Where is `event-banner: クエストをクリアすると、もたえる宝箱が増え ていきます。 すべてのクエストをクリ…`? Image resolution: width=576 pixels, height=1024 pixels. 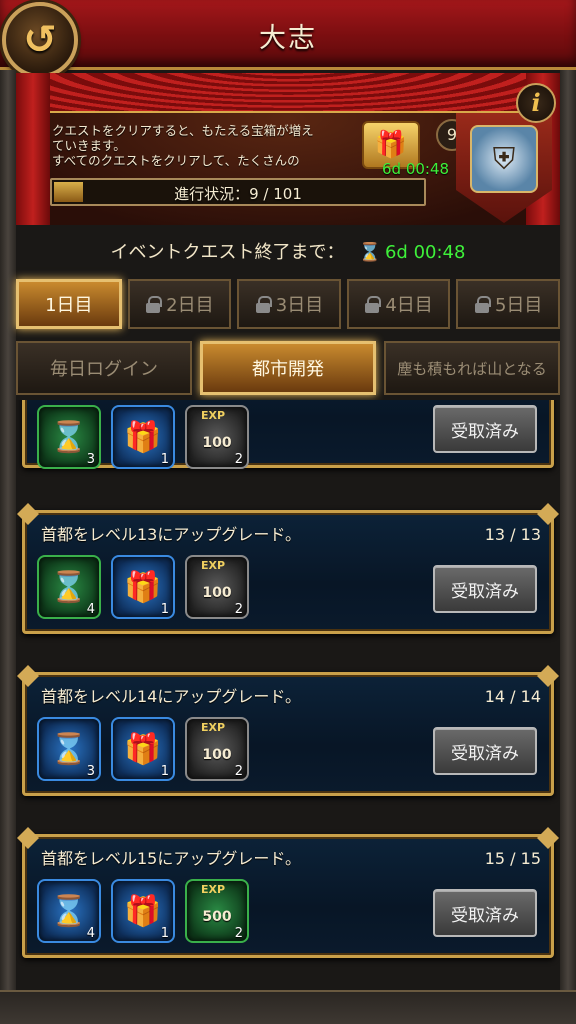 event-banner: クエストをクリアすると、もたえる宝箱が増え ていきます。 すべてのクエストをクリ… is located at coordinates (288, 149).